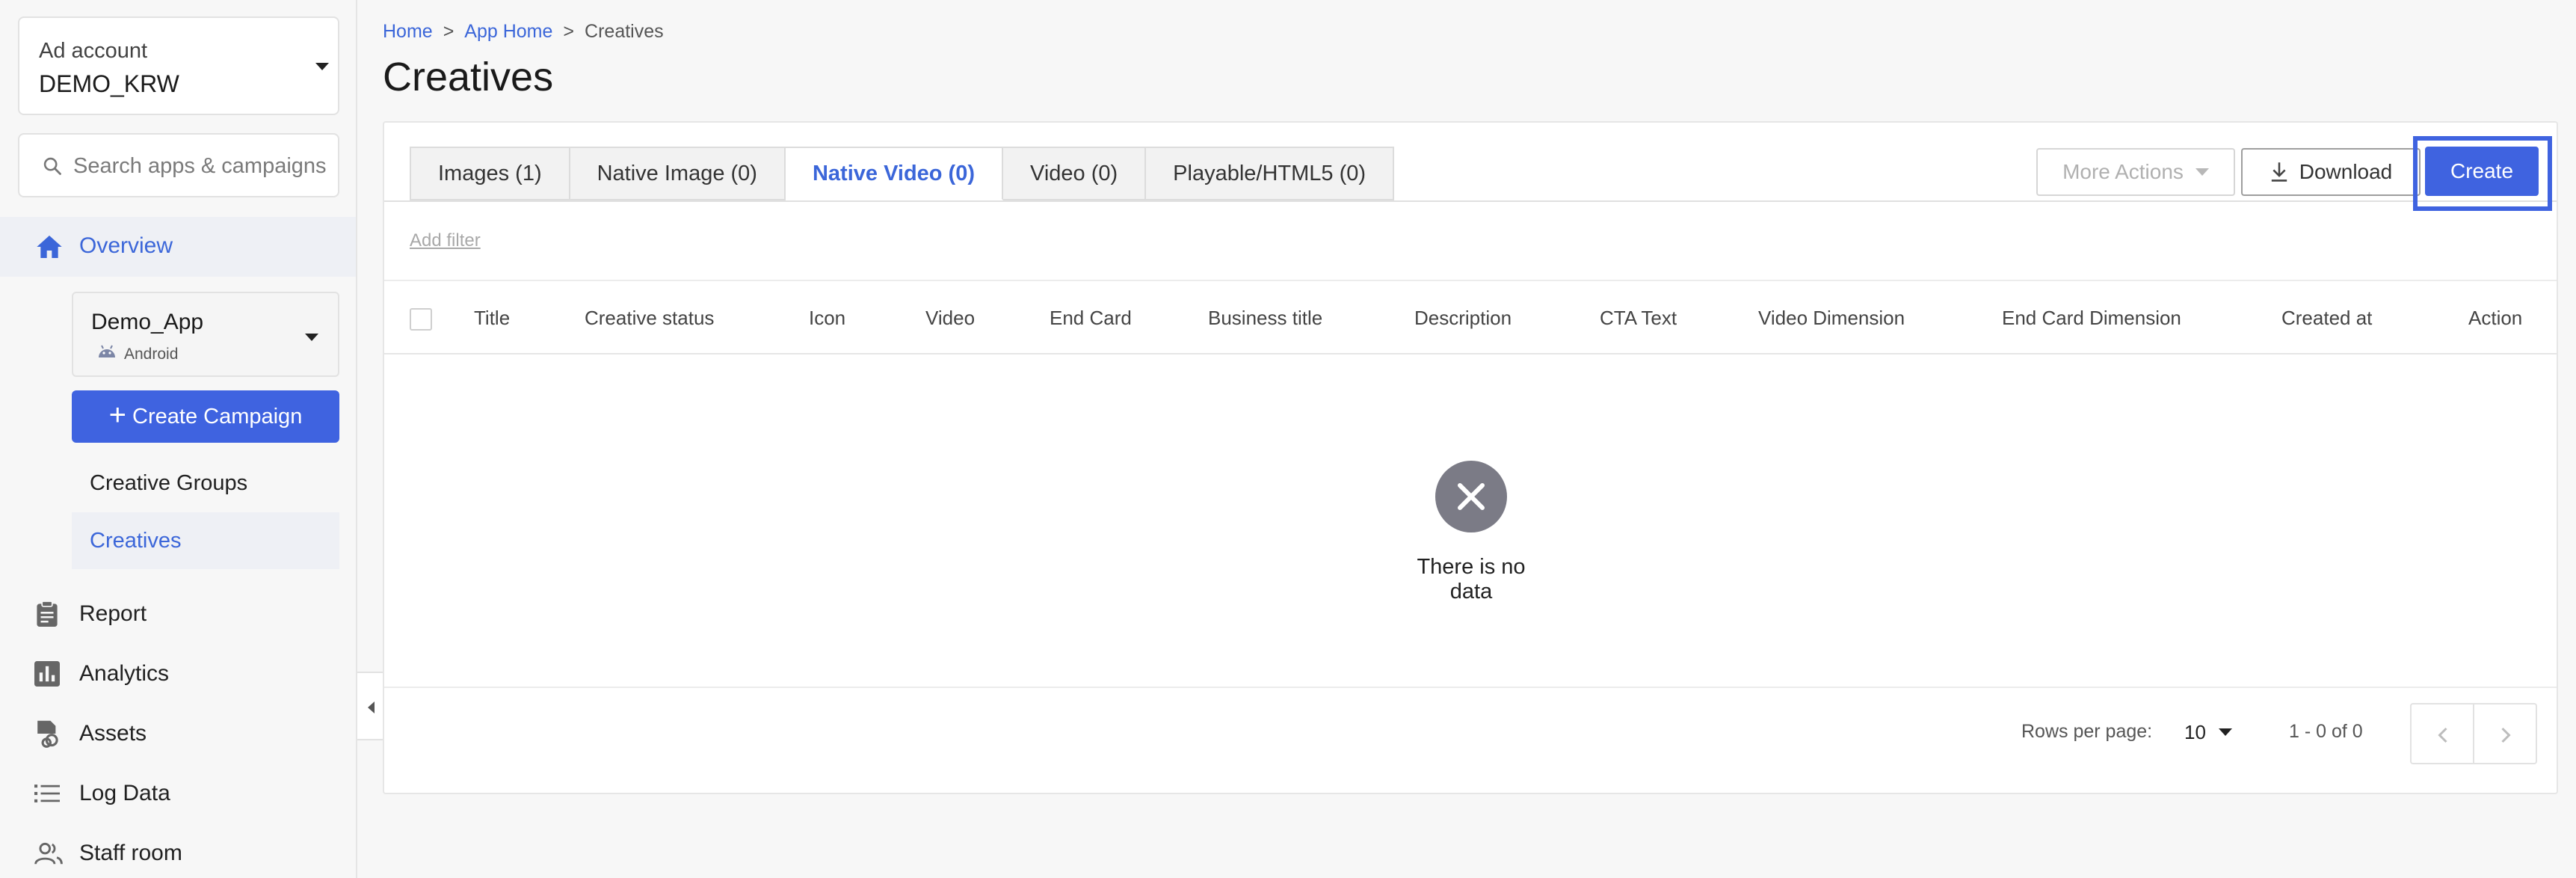 The width and height of the screenshot is (2576, 878). Describe the element at coordinates (117, 415) in the screenshot. I see `plus-icon: +` at that location.